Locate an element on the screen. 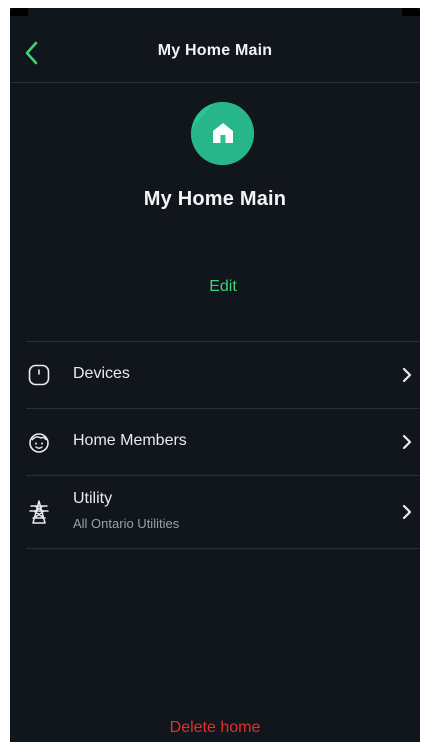 This screenshot has height=742, width=424. menu-item-devices: Devices is located at coordinates (223, 375).